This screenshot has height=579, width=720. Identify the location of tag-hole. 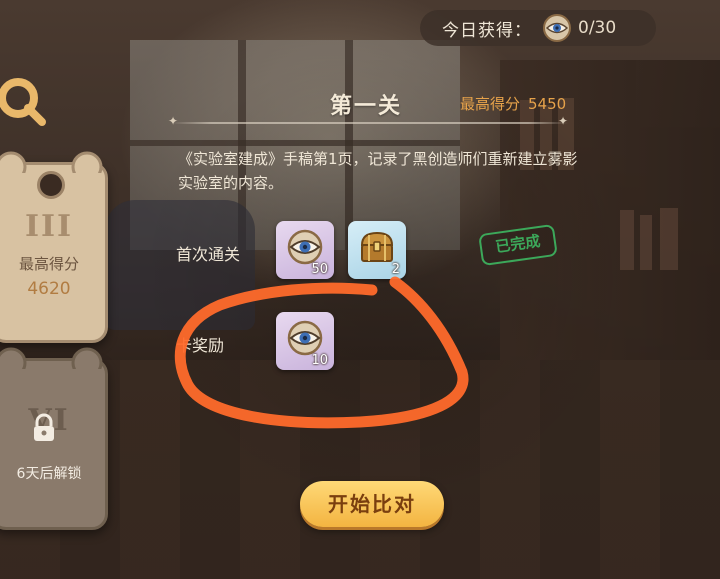
(51, 185).